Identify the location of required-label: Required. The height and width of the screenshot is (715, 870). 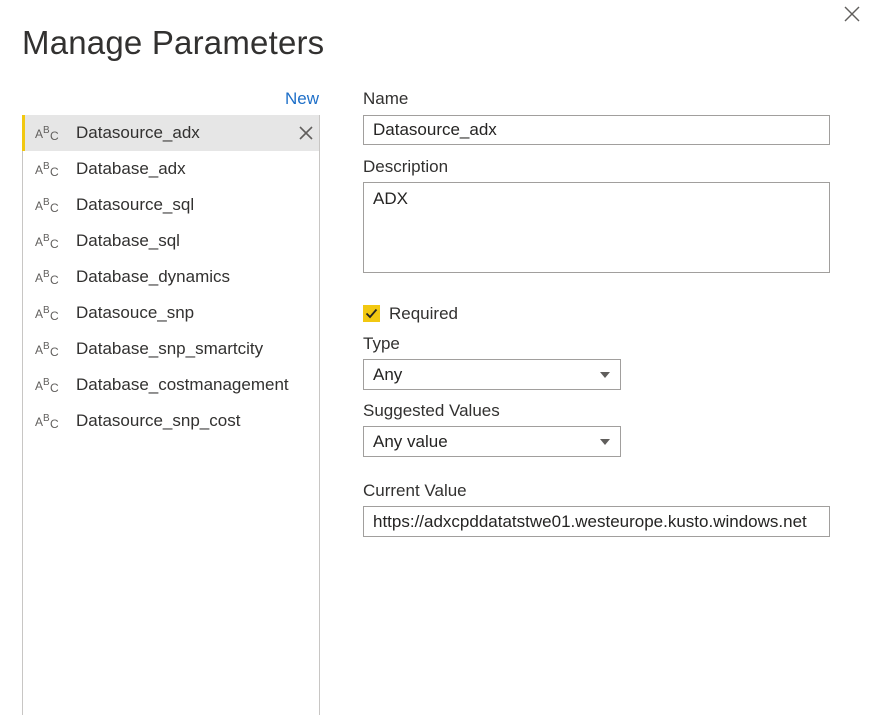
(423, 314).